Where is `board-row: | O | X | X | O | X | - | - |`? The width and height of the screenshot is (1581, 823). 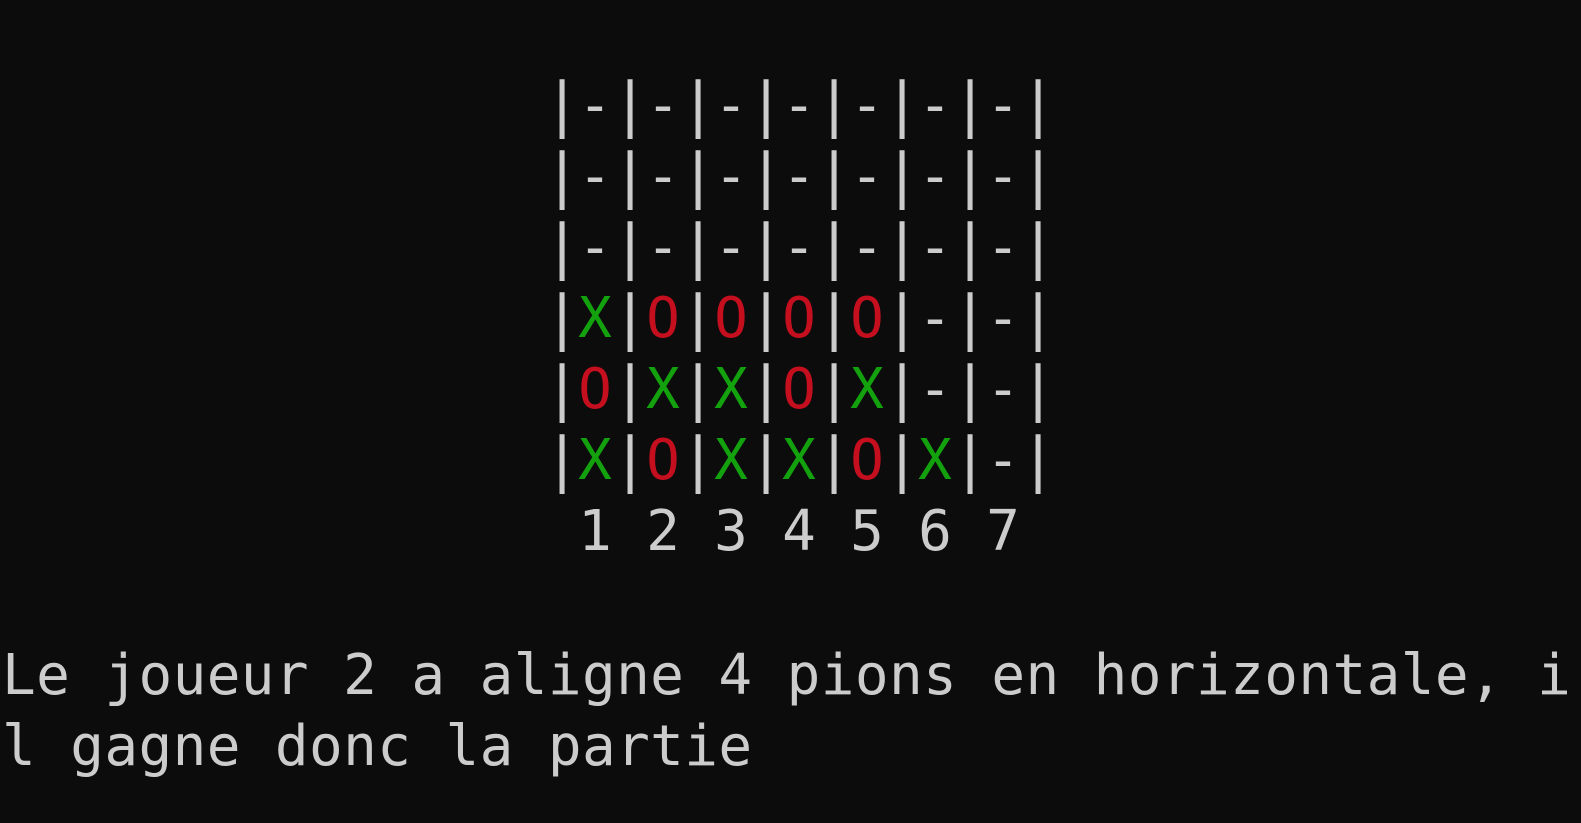
board-row: | O | X | X | O | X | - | - | is located at coordinates (800, 389).